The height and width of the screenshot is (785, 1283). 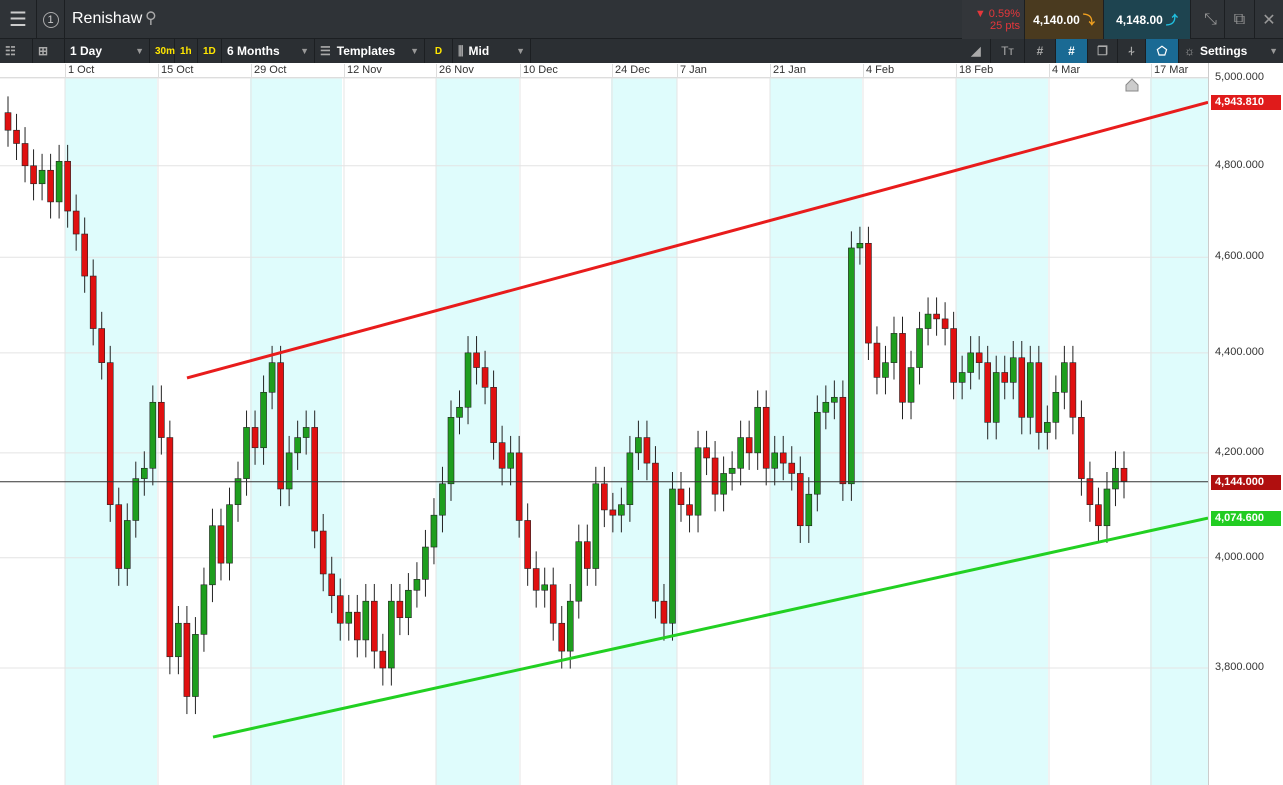 What do you see at coordinates (1132, 51) in the screenshot?
I see `indicator-button: ⍭` at bounding box center [1132, 51].